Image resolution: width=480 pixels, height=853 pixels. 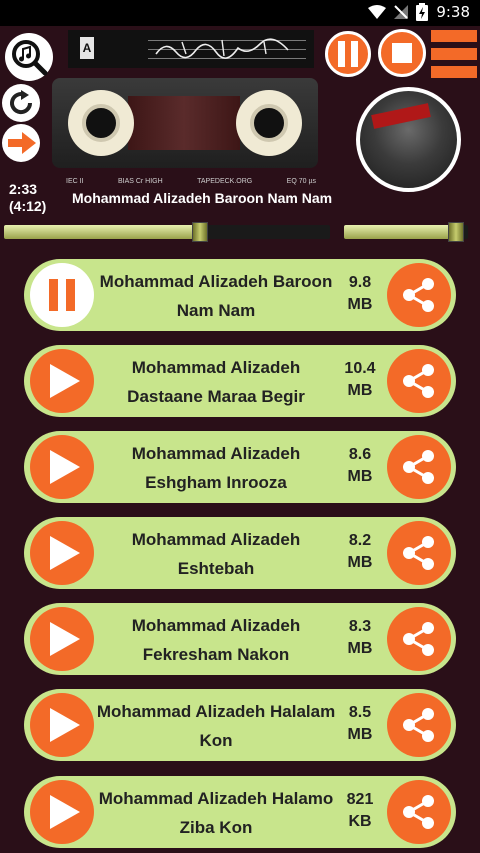 I want to click on song-item: Mohammad Alizadeh Halamo Ziba Kon 821 KB, so click(x=240, y=812).